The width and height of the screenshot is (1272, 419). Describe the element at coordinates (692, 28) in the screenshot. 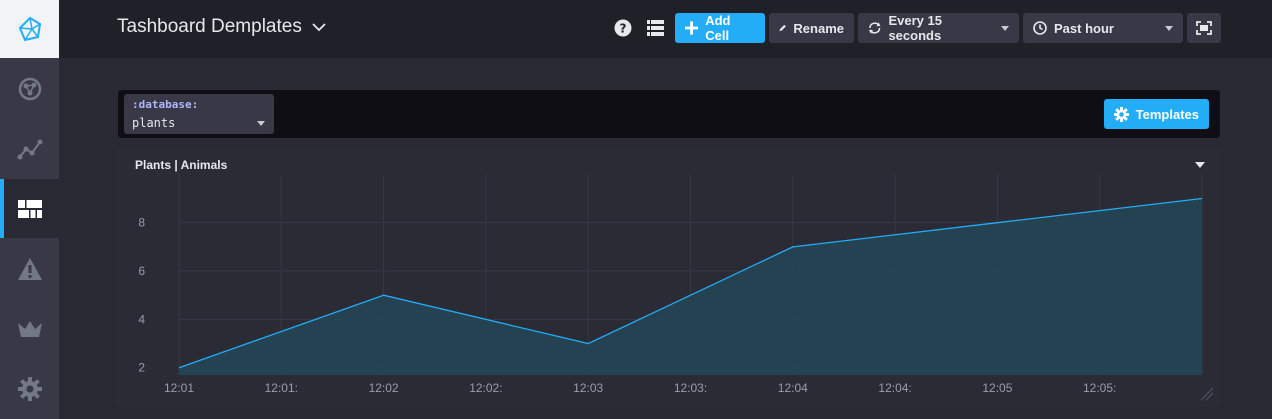

I see `plus-icon` at that location.